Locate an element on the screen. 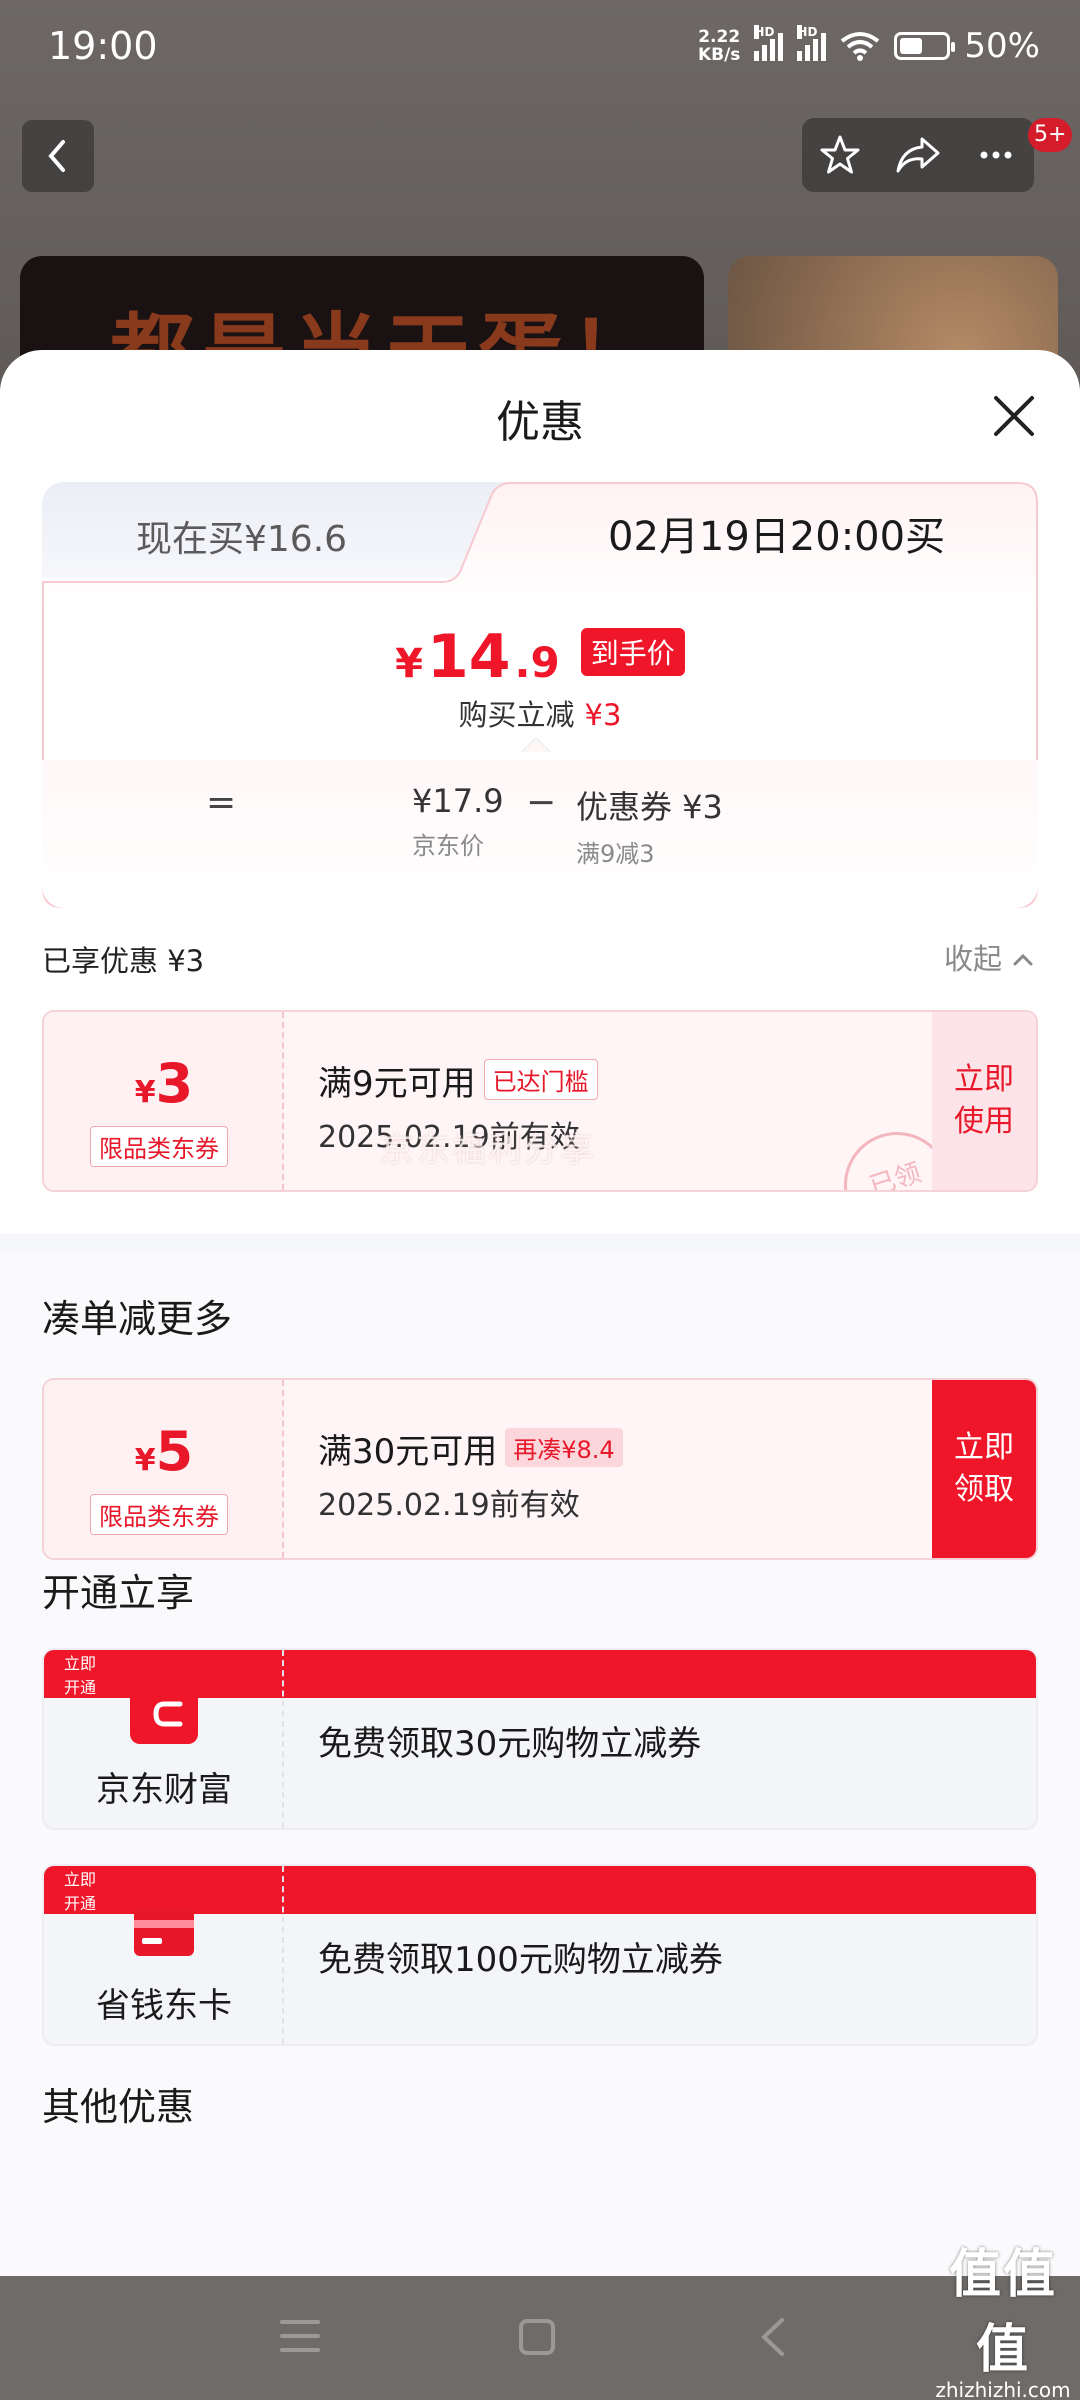 This screenshot has width=1080, height=2400. more-icon is located at coordinates (996, 155).